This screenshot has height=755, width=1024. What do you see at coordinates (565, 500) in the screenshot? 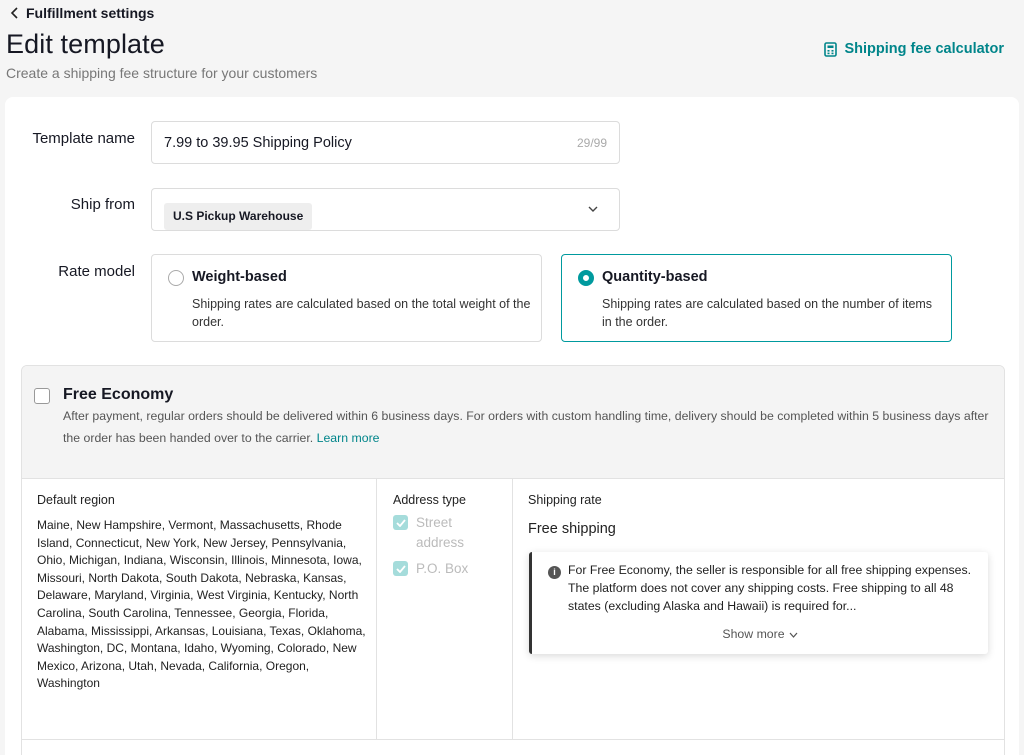
I see `rate-header: Shipping rate` at bounding box center [565, 500].